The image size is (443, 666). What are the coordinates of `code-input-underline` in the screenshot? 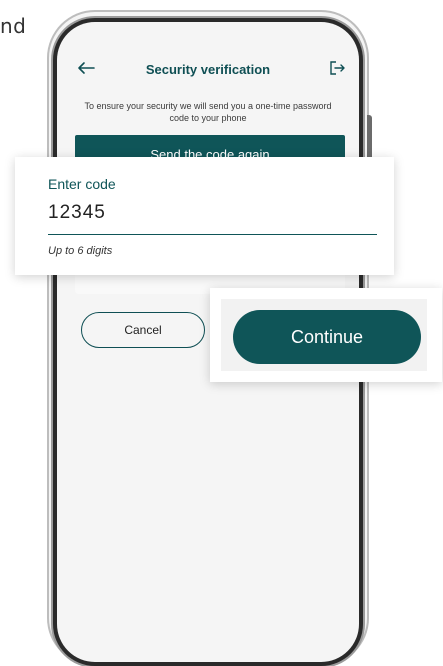 It's located at (212, 234).